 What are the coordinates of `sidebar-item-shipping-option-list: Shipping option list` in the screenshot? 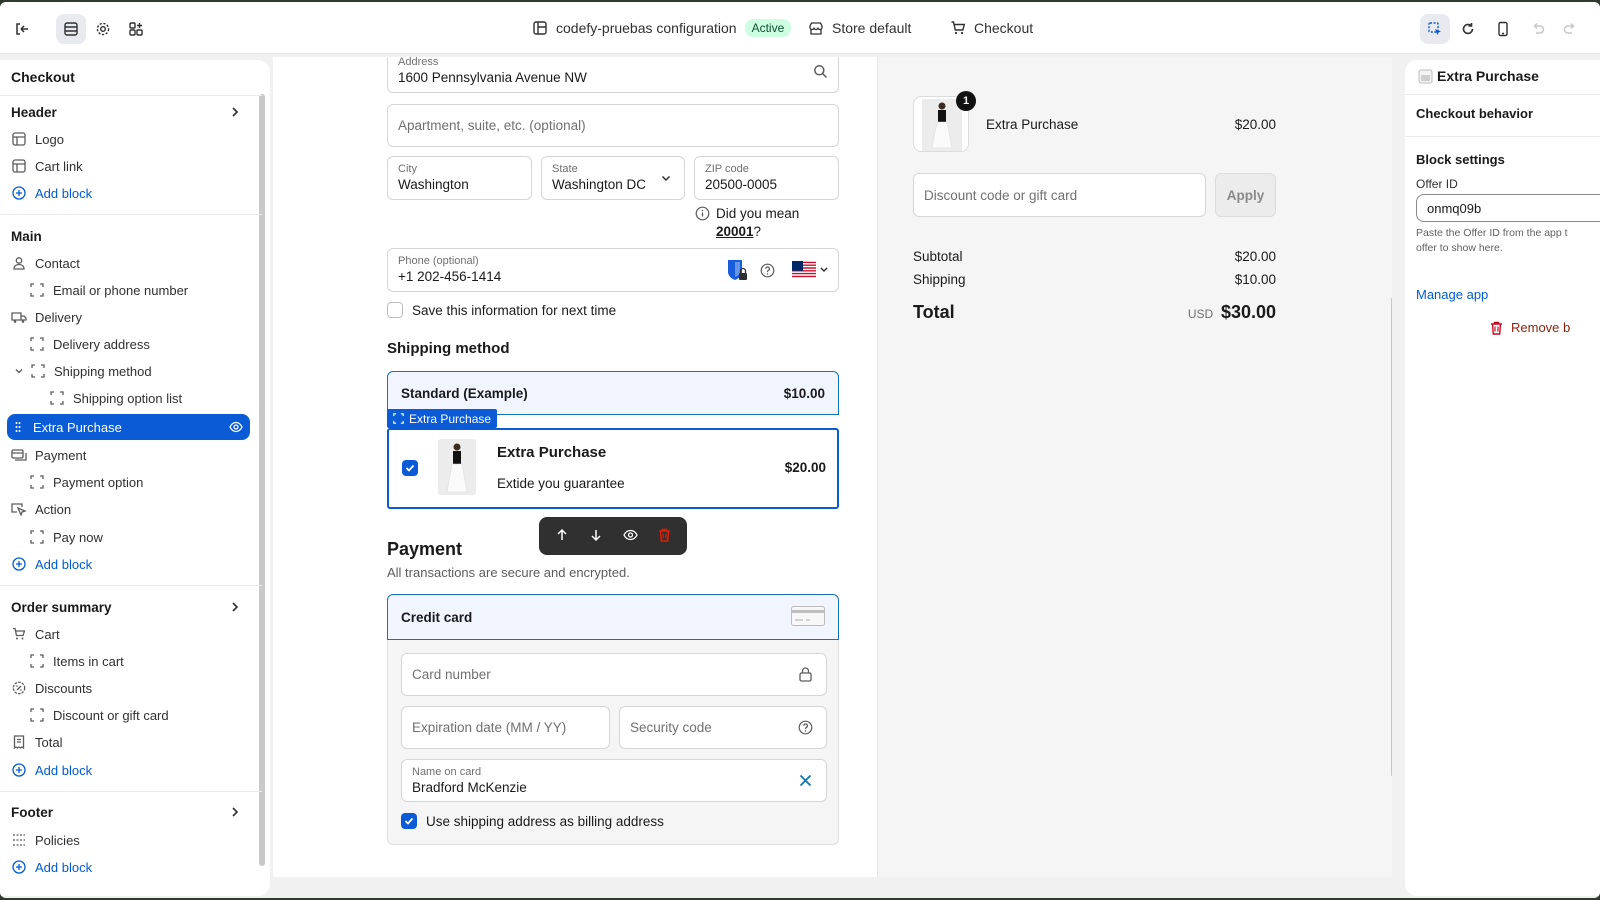 It's located at (149, 398).